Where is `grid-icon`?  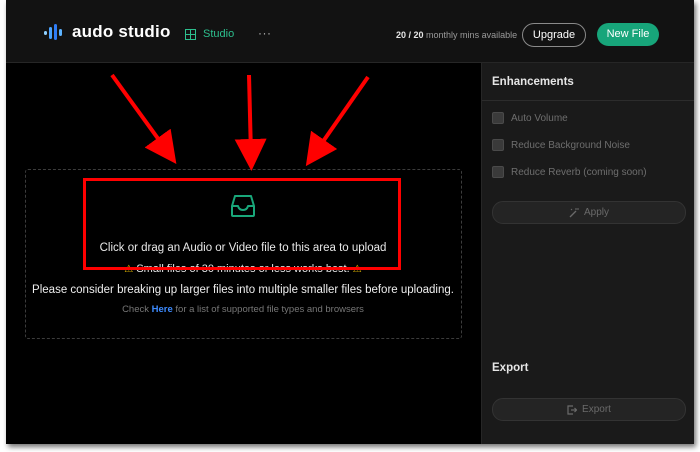 grid-icon is located at coordinates (190, 34).